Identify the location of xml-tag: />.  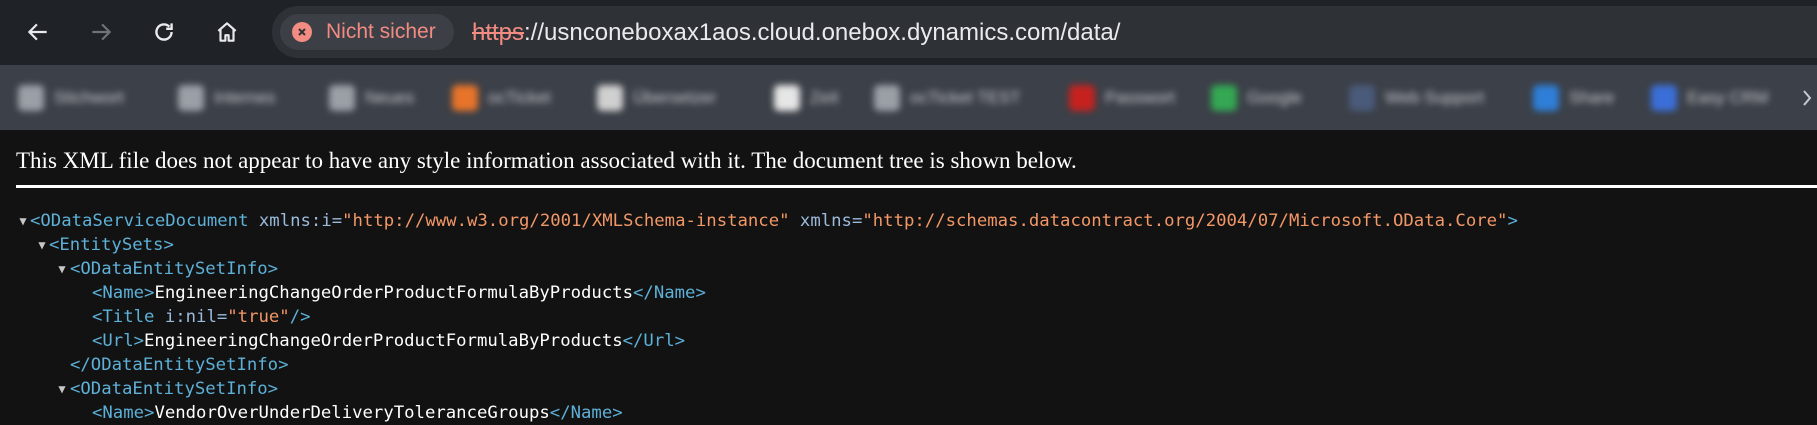
(300, 317).